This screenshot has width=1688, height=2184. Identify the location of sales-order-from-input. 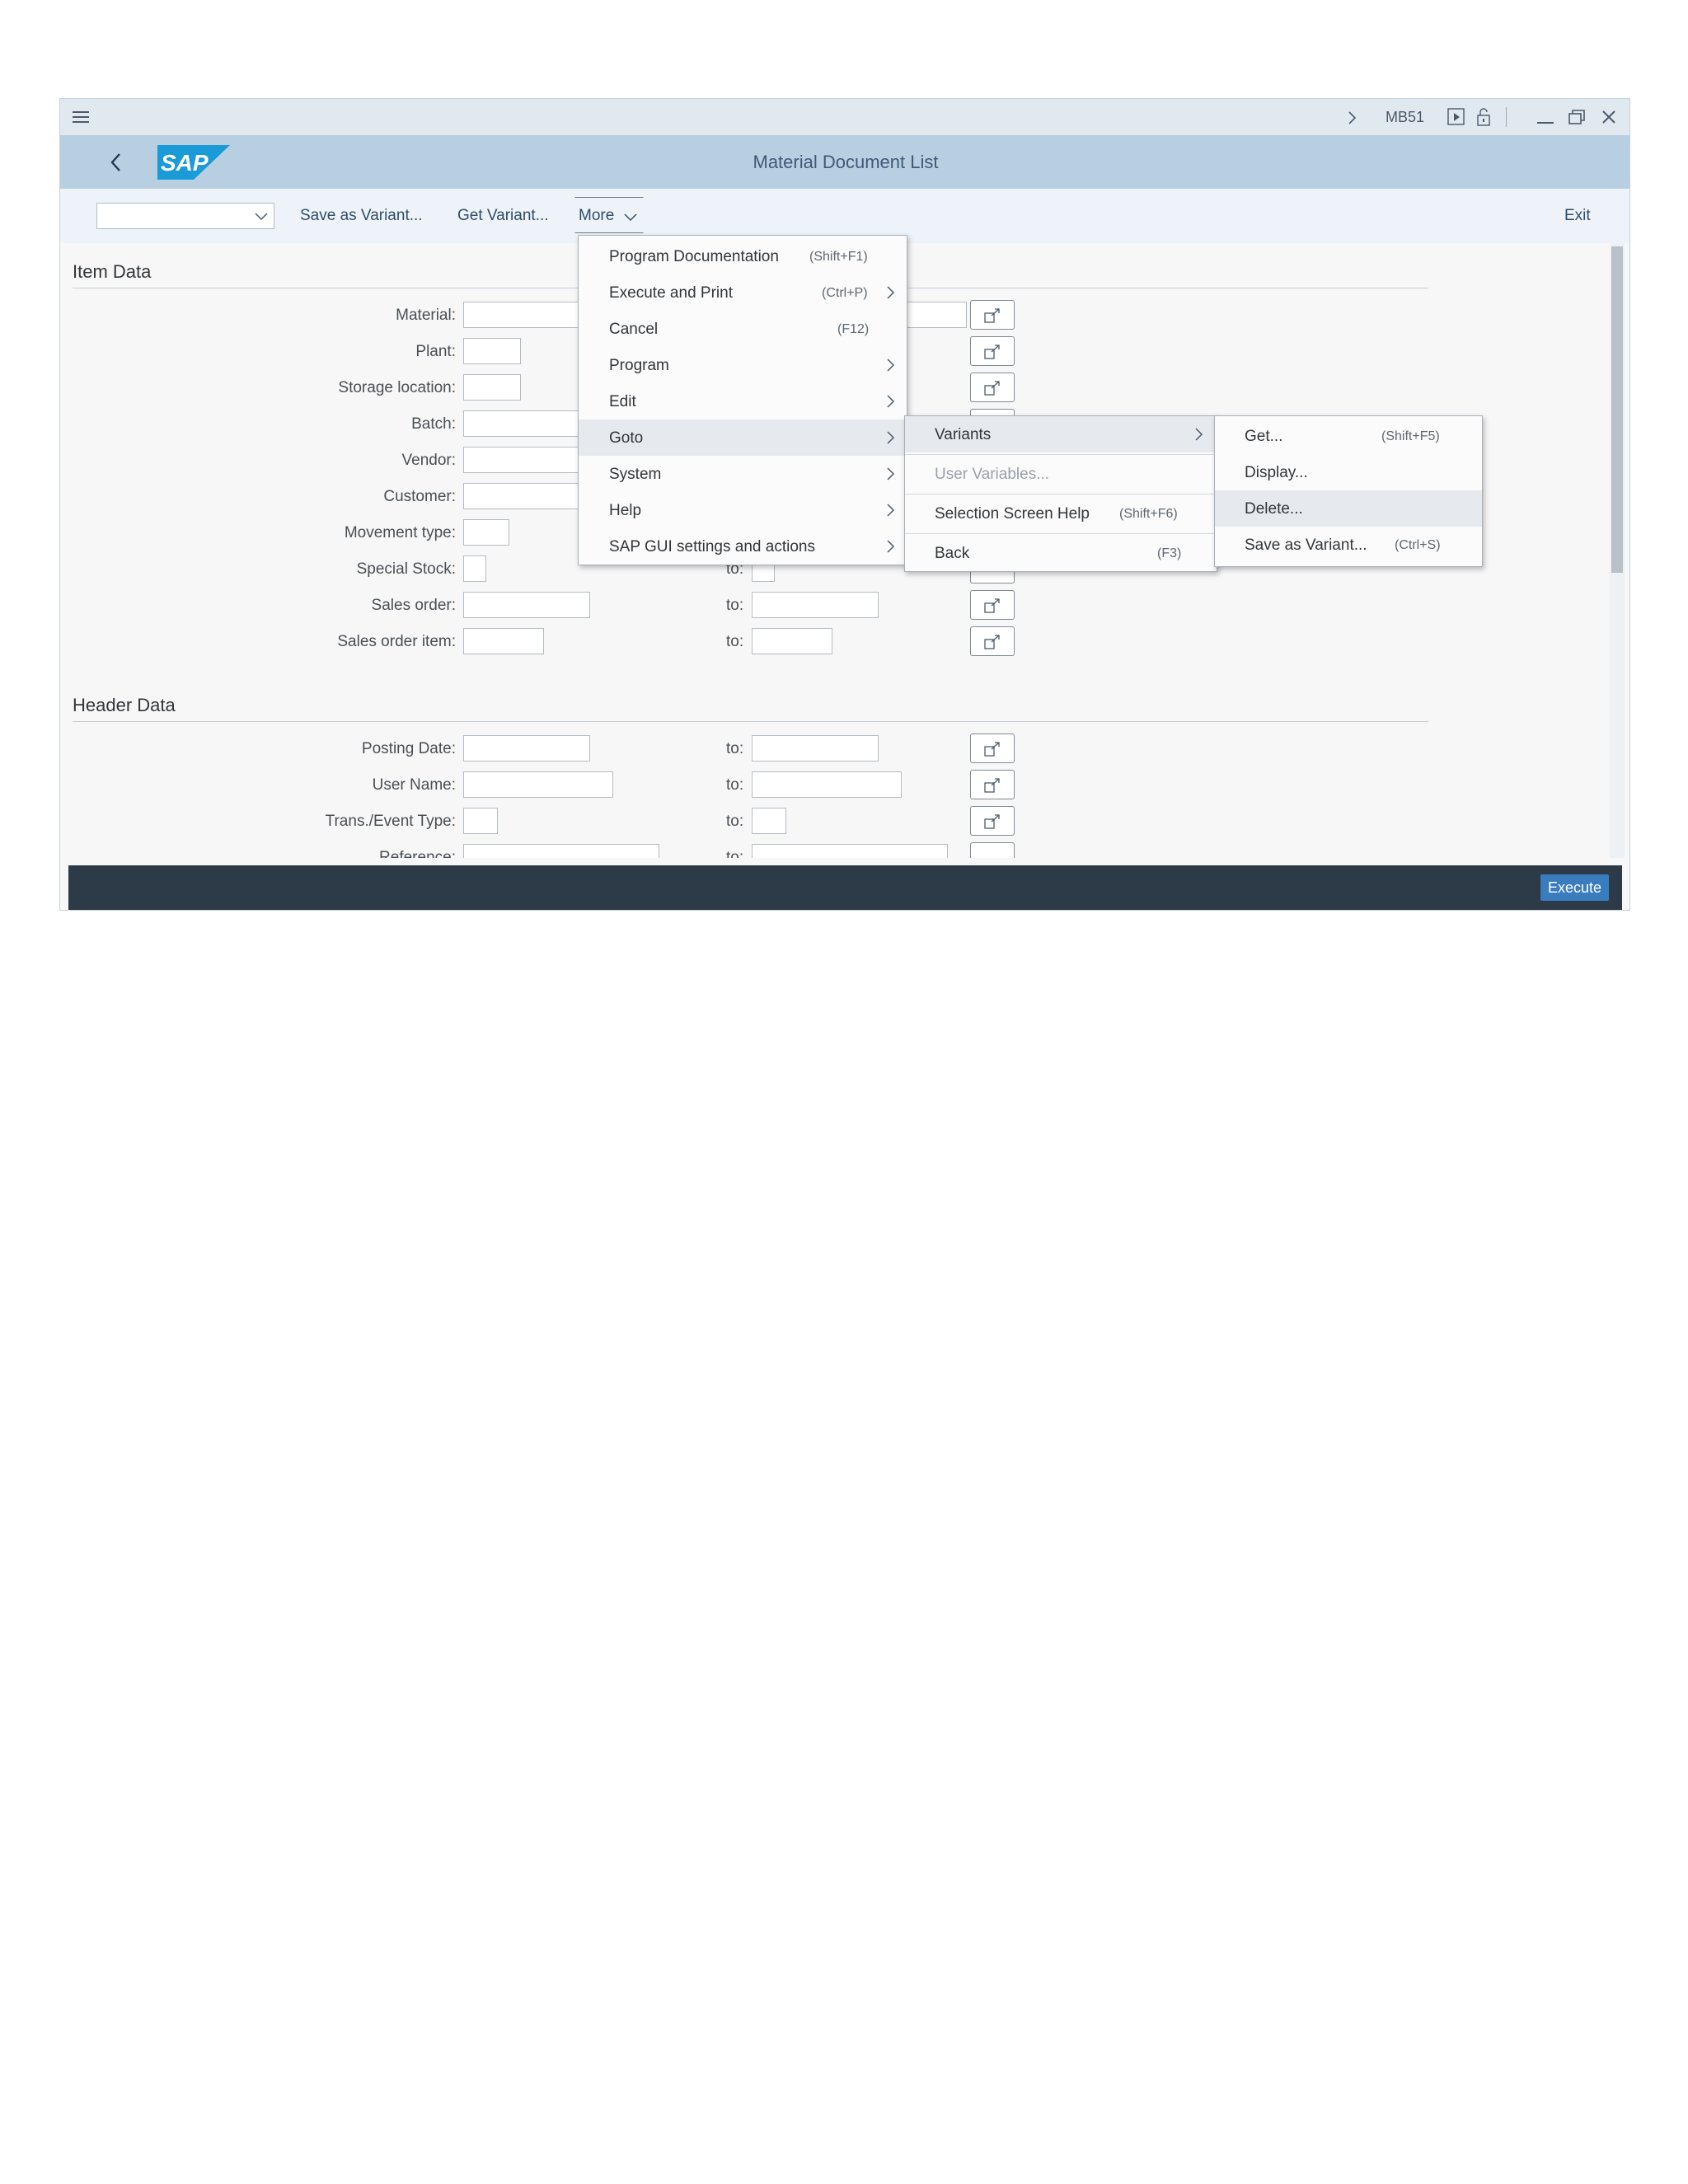
(527, 605).